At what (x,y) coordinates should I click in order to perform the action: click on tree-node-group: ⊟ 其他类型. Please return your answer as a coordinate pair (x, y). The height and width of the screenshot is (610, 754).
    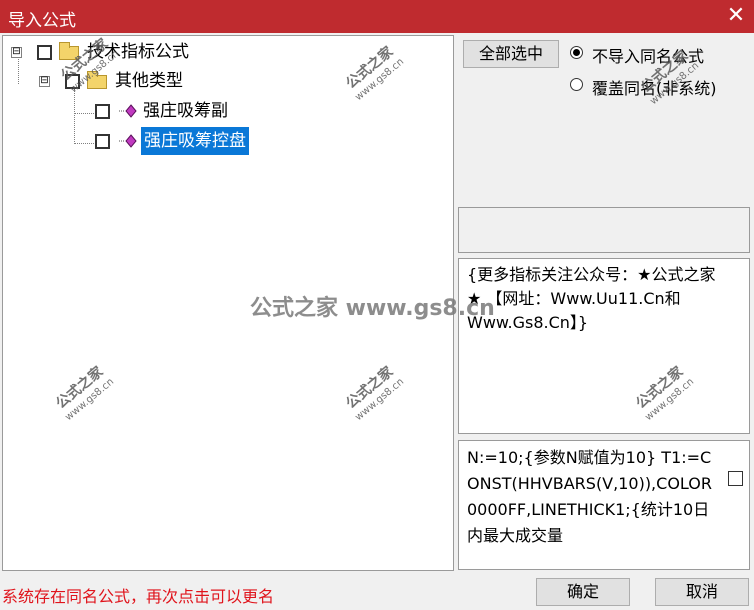
    Looking at the image, I should click on (203, 81).